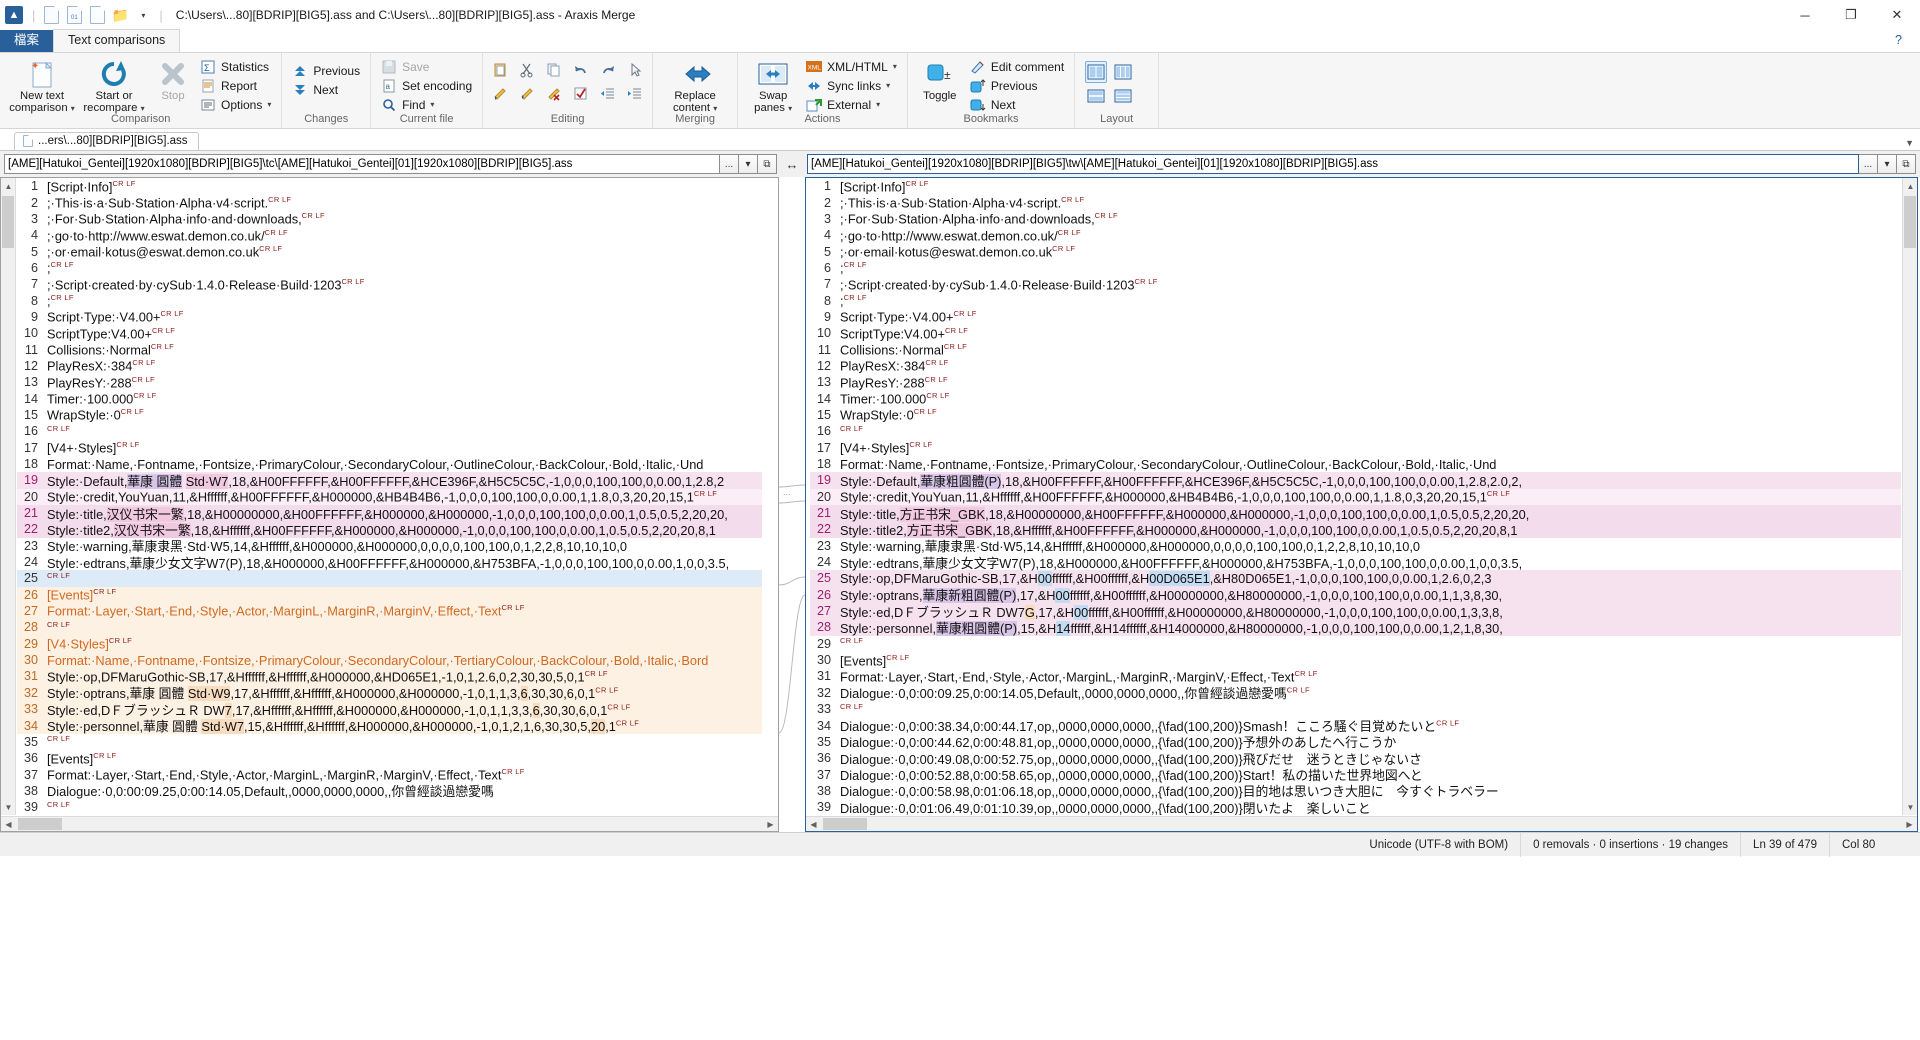  I want to click on sync-links-button: Sync links ▾, so click(851, 85).